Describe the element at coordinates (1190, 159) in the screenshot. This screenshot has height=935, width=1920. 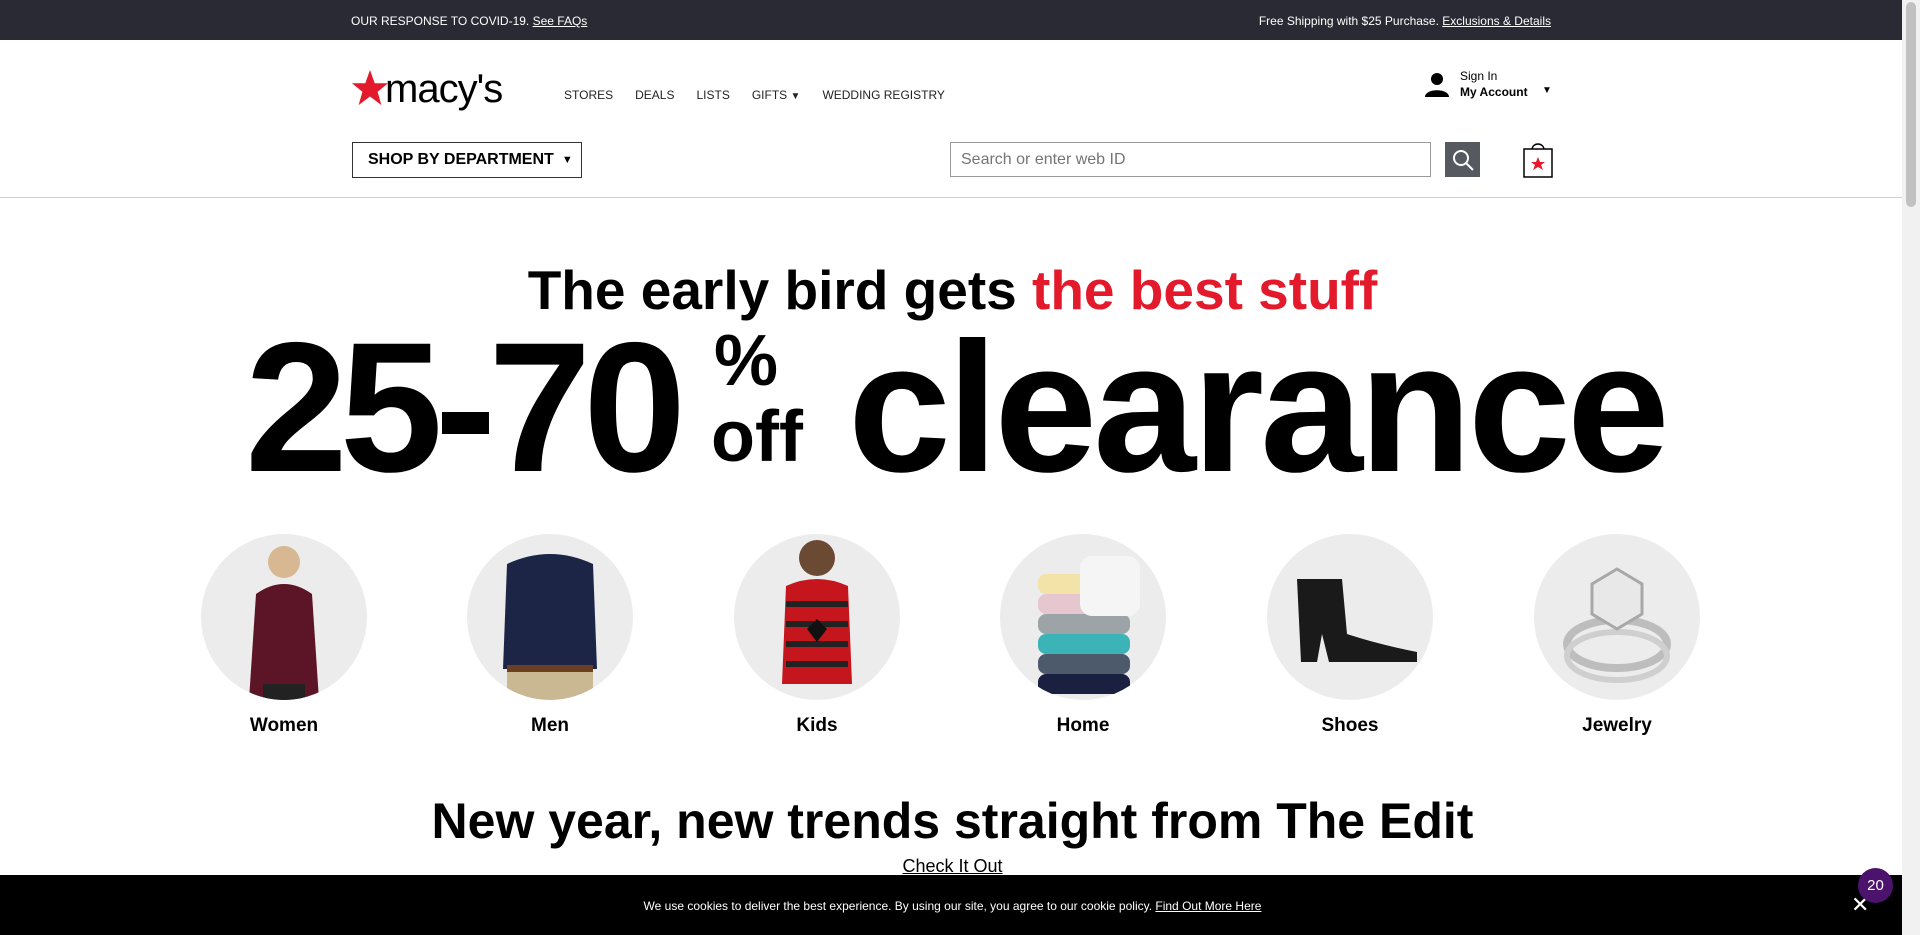
I see `search-input` at that location.